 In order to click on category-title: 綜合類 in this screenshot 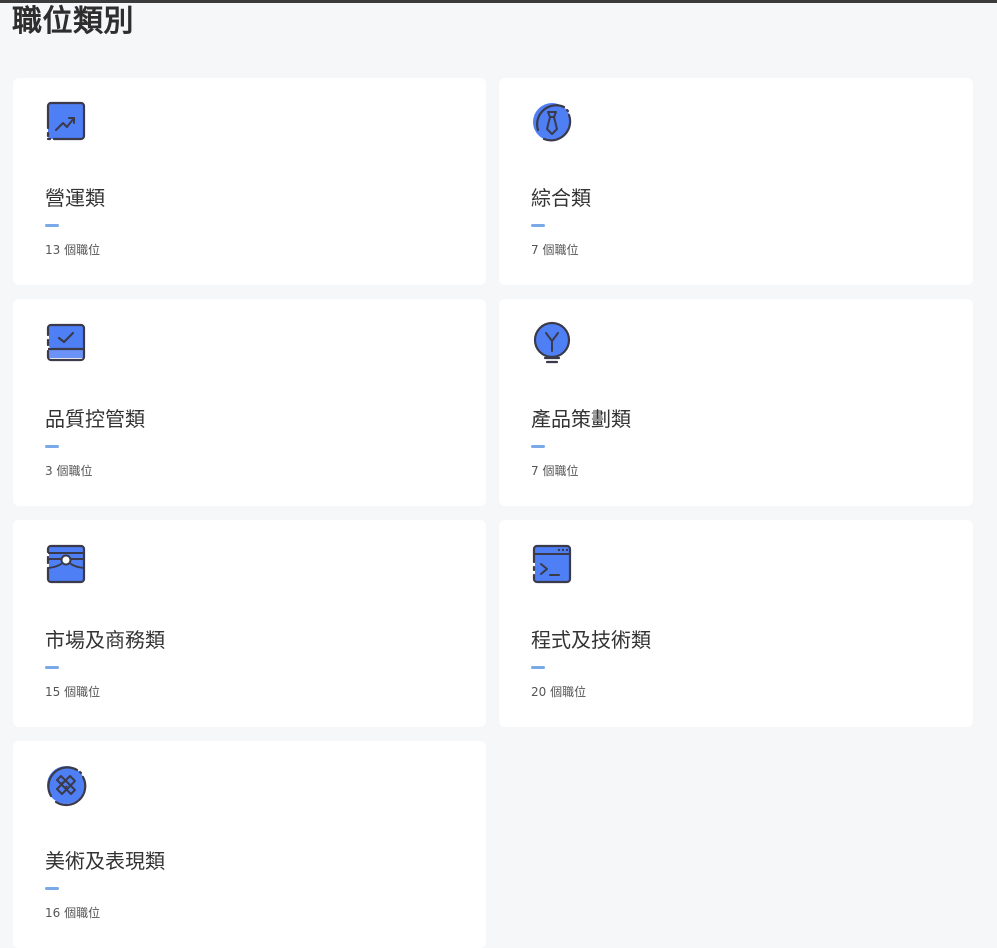, I will do `click(561, 198)`.